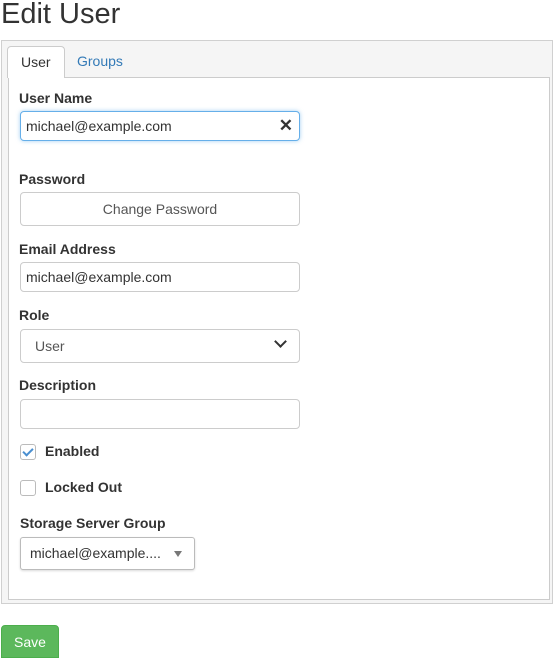  I want to click on tab-groups: Groups, so click(100, 61).